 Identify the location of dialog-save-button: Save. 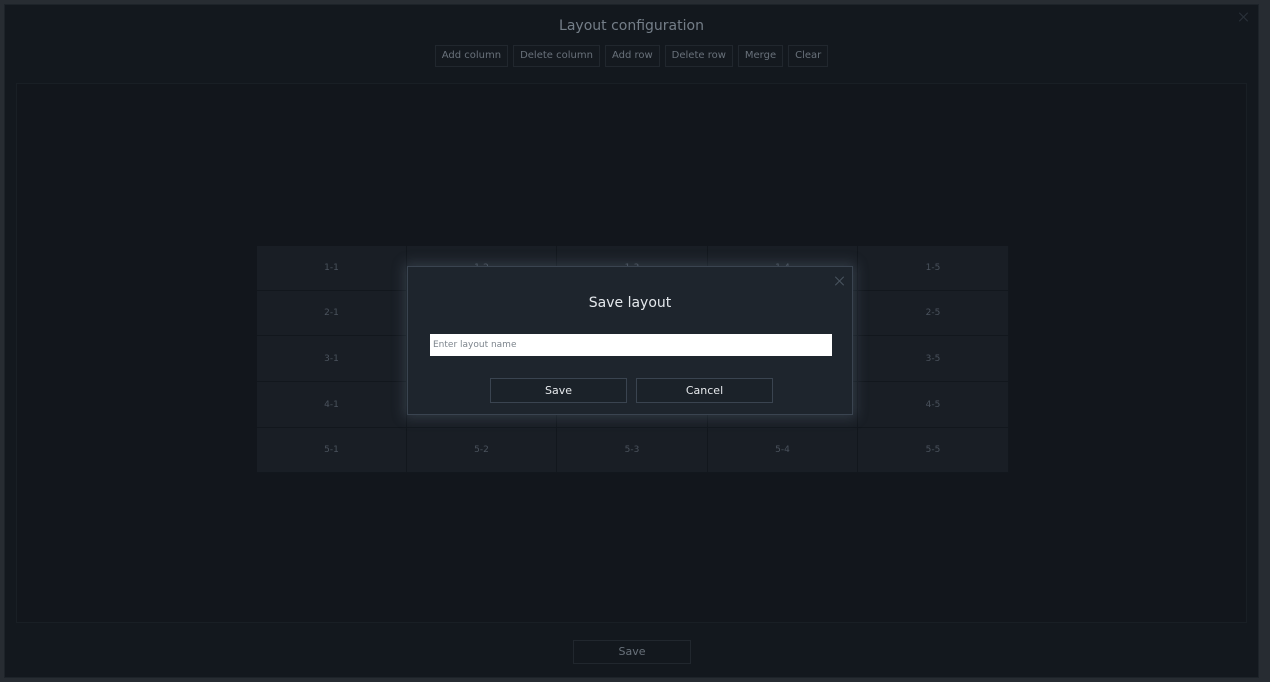
(558, 390).